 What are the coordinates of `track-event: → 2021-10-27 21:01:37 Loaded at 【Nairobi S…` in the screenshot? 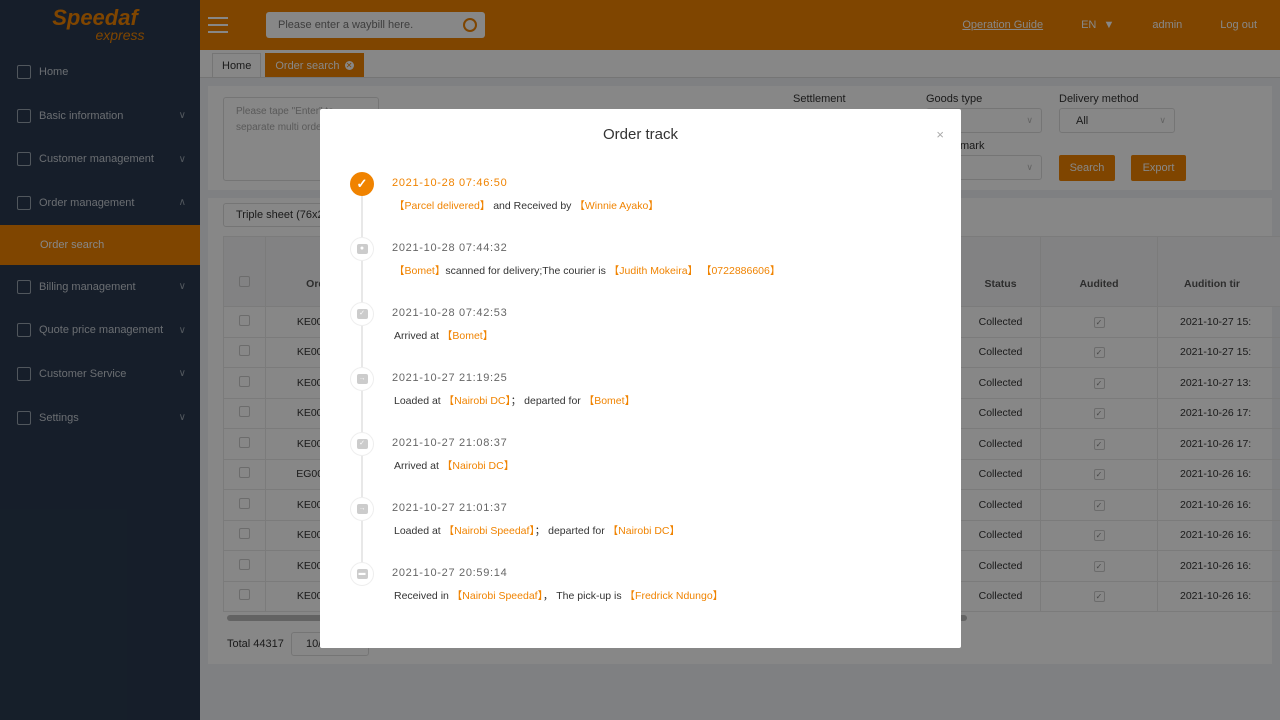 It's located at (640, 529).